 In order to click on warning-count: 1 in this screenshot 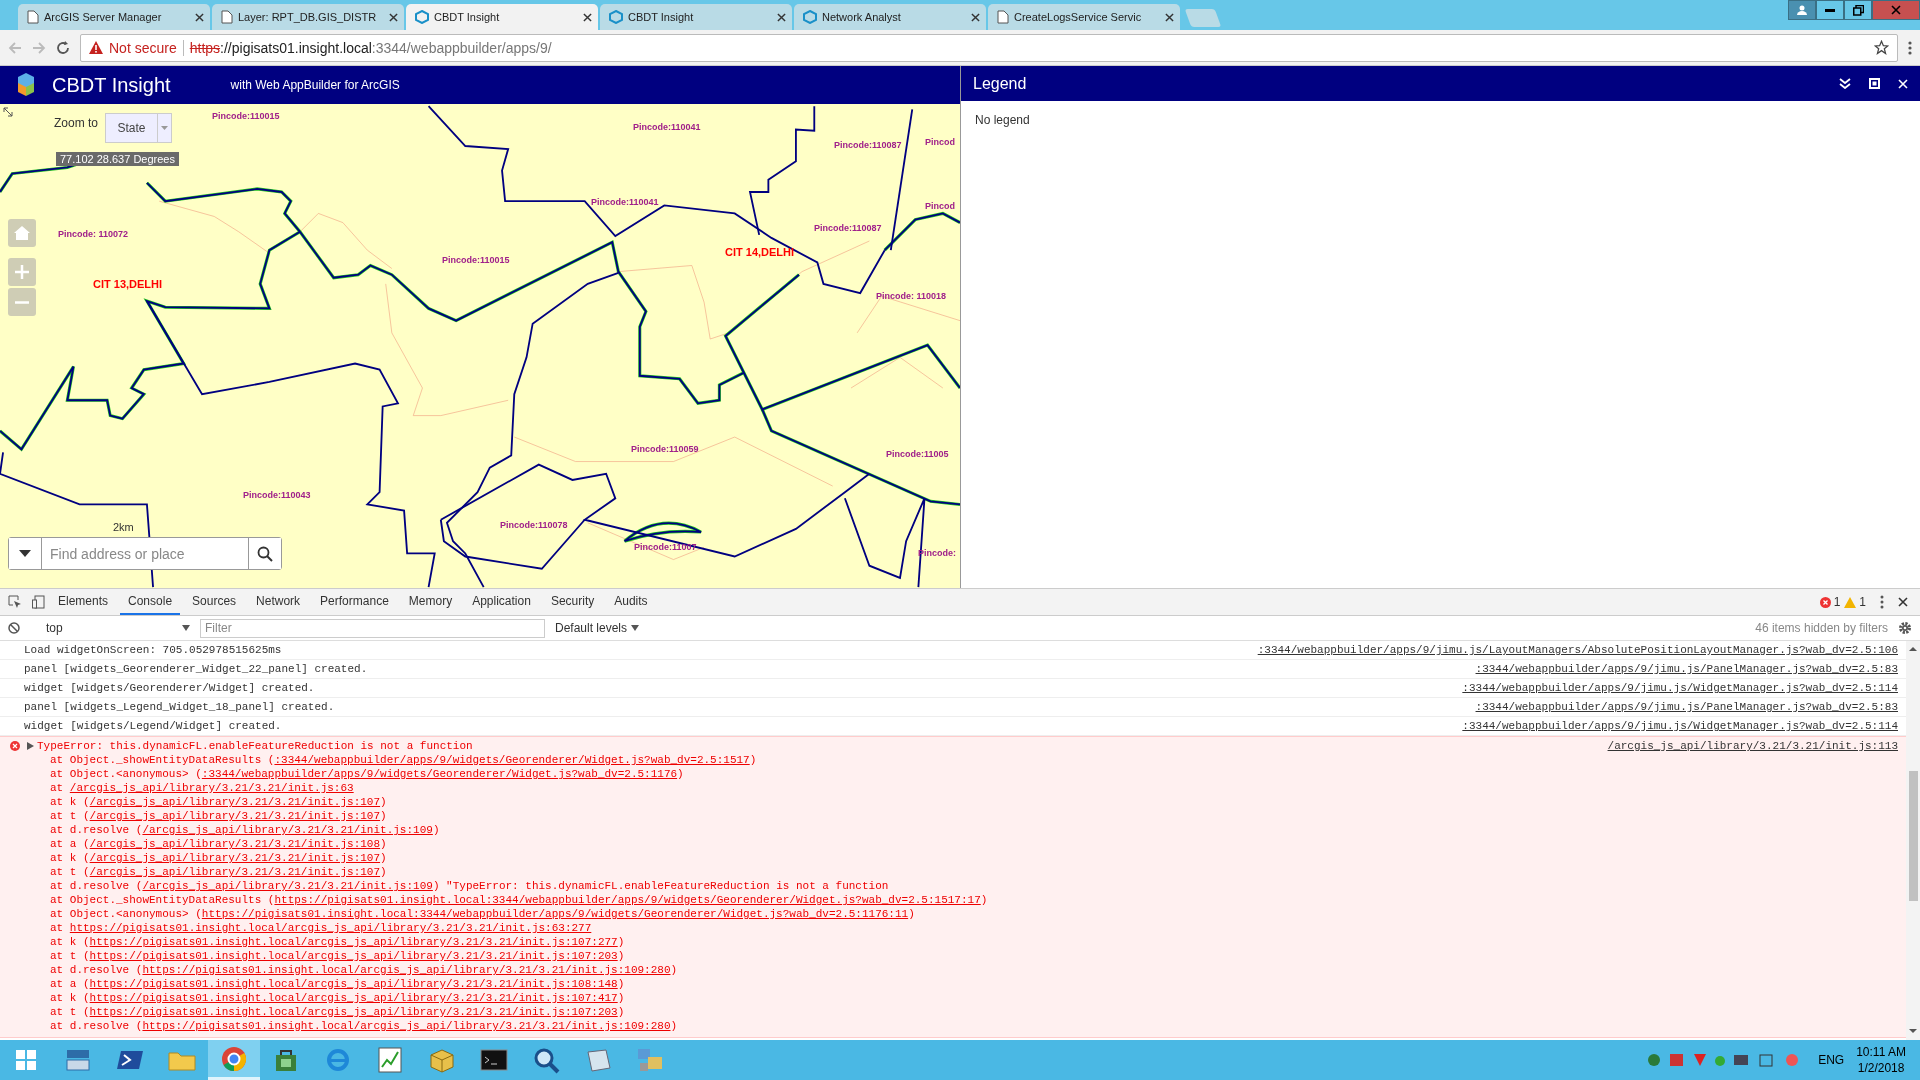, I will do `click(1855, 602)`.